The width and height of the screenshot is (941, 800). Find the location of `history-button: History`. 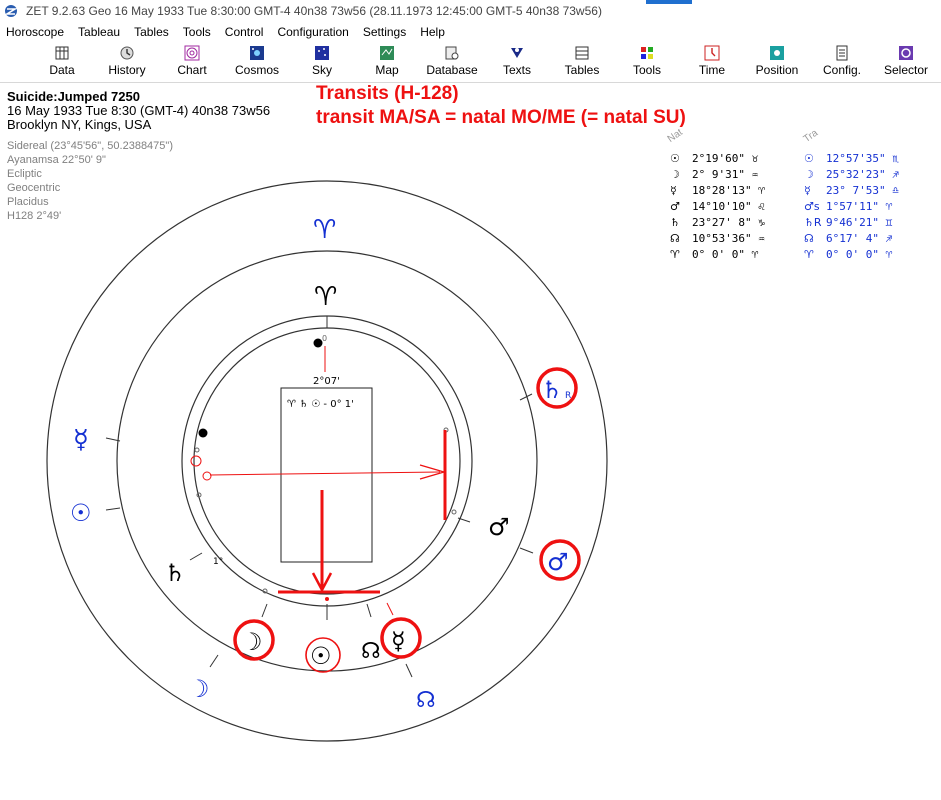

history-button: History is located at coordinates (127, 64).